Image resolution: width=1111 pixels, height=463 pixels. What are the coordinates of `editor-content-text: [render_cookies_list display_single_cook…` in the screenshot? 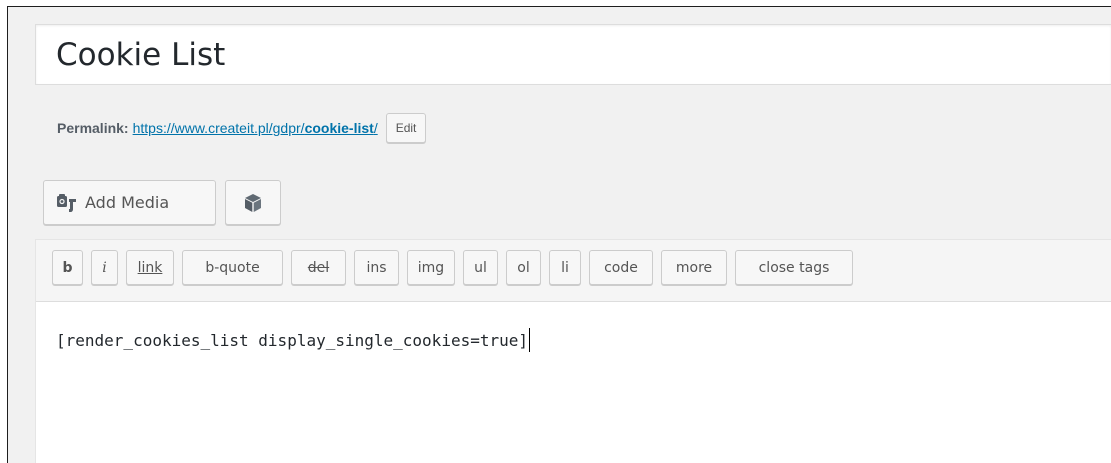 It's located at (292, 340).